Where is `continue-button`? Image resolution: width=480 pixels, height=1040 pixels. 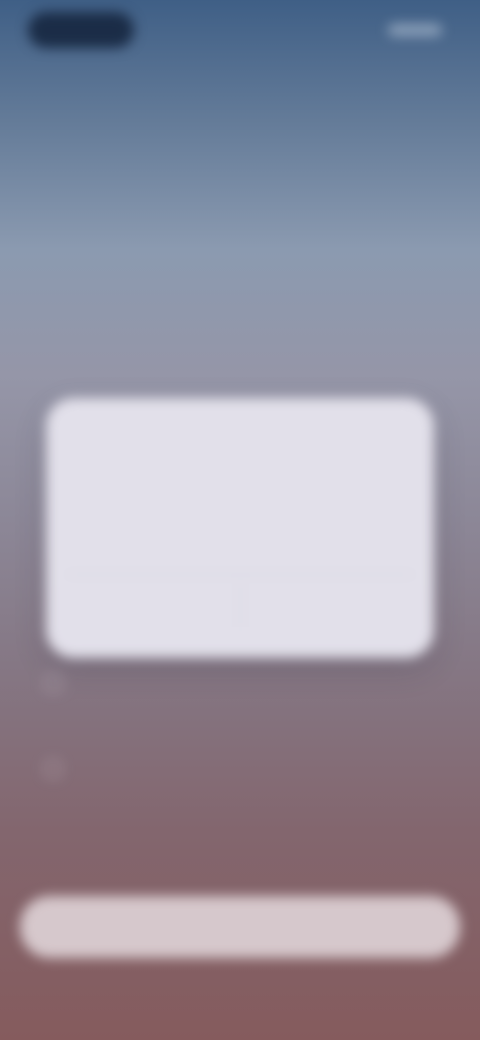 continue-button is located at coordinates (240, 927).